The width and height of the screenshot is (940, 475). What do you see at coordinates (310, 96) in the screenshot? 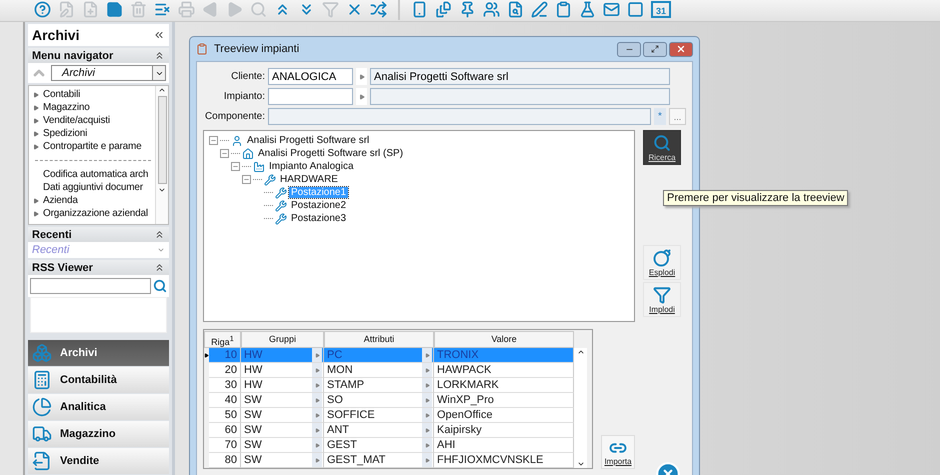
I see `code-field` at bounding box center [310, 96].